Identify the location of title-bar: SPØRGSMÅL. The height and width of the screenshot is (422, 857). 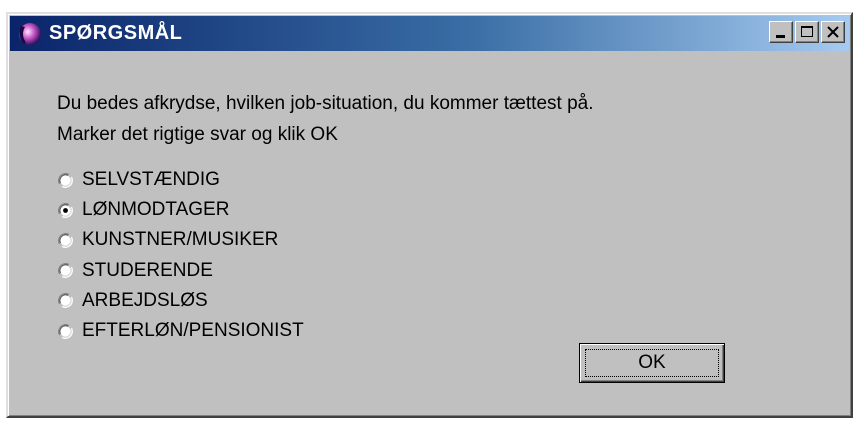
(429, 33).